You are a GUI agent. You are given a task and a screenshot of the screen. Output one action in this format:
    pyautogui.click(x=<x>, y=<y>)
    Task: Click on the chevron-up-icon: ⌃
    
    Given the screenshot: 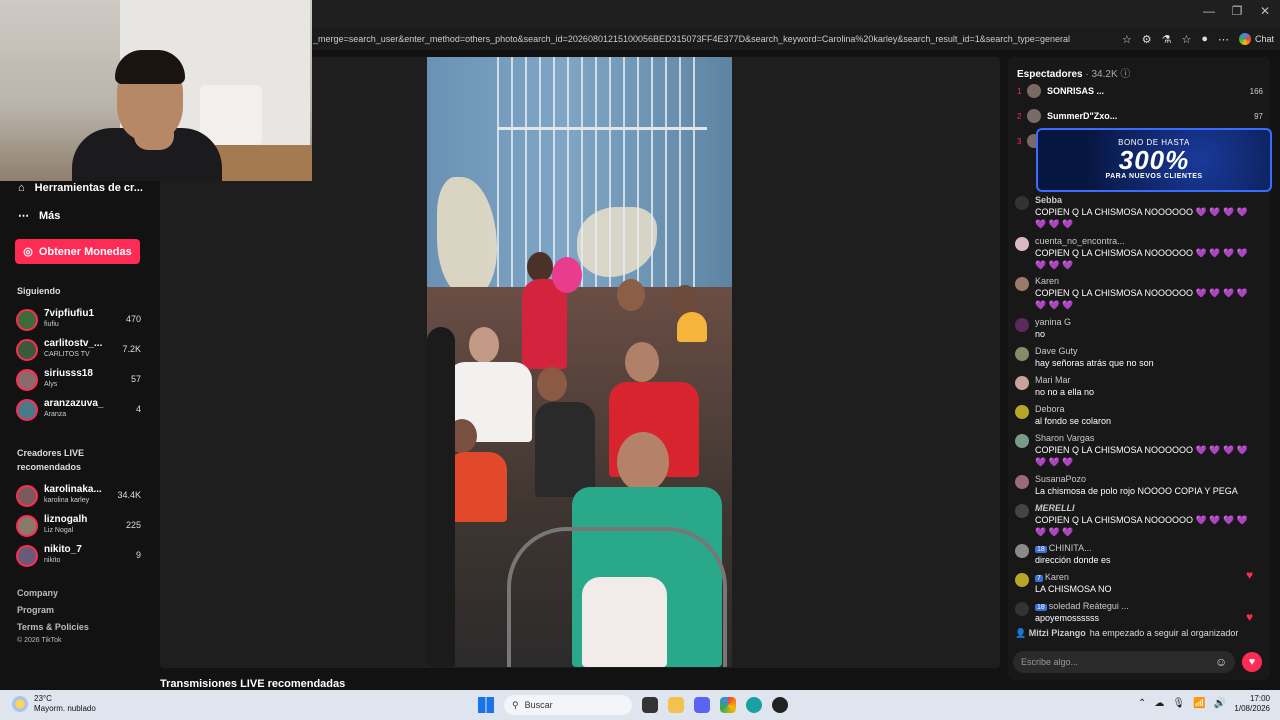 What is the action you would take?
    pyautogui.click(x=1142, y=703)
    